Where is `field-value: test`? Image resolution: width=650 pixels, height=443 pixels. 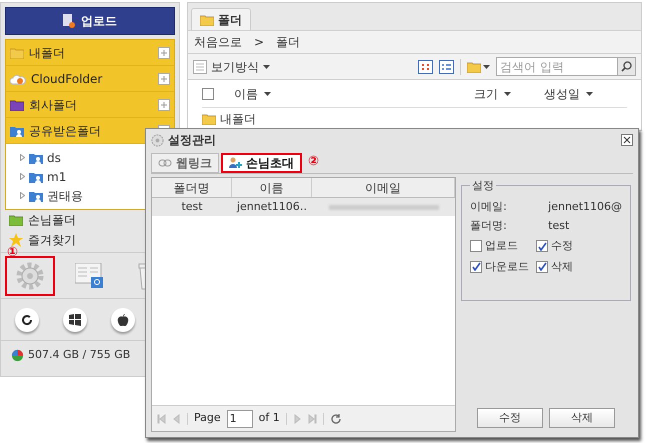
field-value: test is located at coordinates (559, 226).